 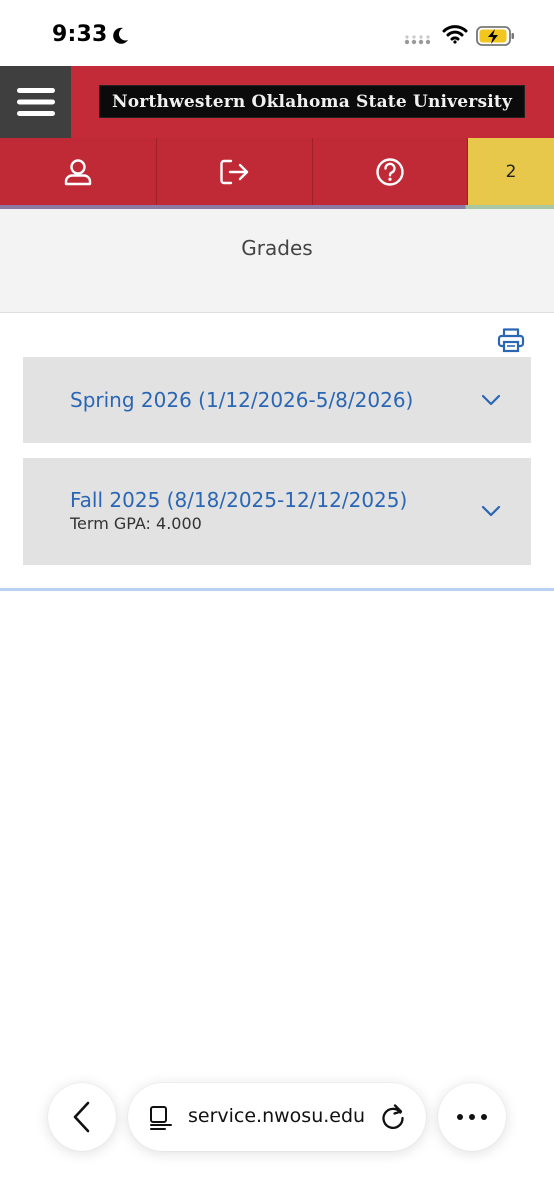 I want to click on battery-charging-icon, so click(x=495, y=36).